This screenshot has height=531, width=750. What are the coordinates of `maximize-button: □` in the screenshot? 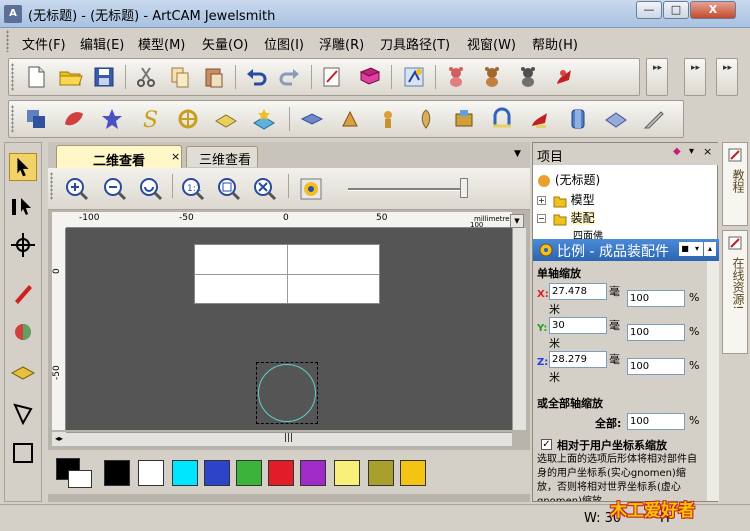 It's located at (676, 10).